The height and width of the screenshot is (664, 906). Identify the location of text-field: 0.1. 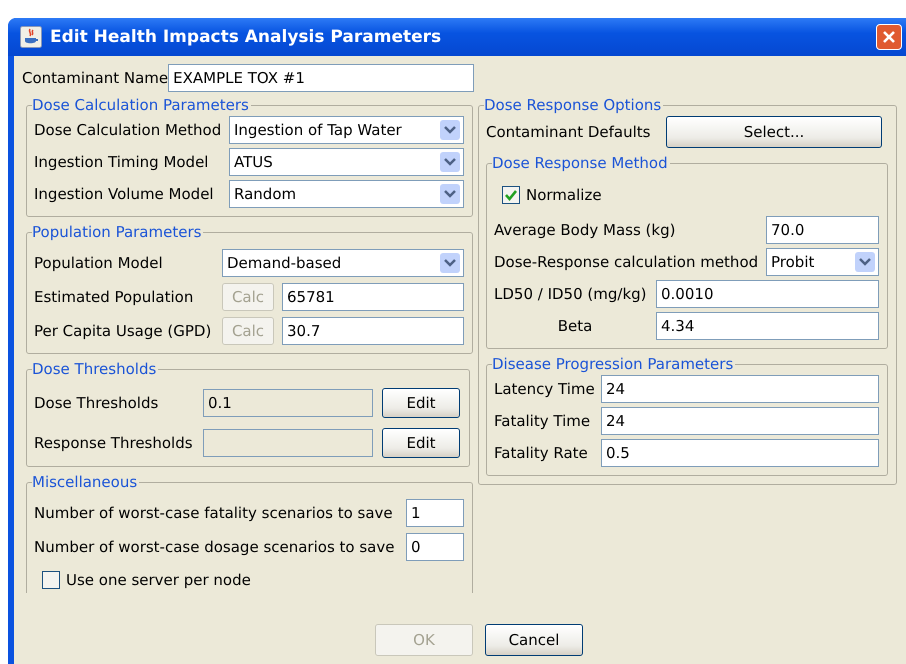
(288, 403).